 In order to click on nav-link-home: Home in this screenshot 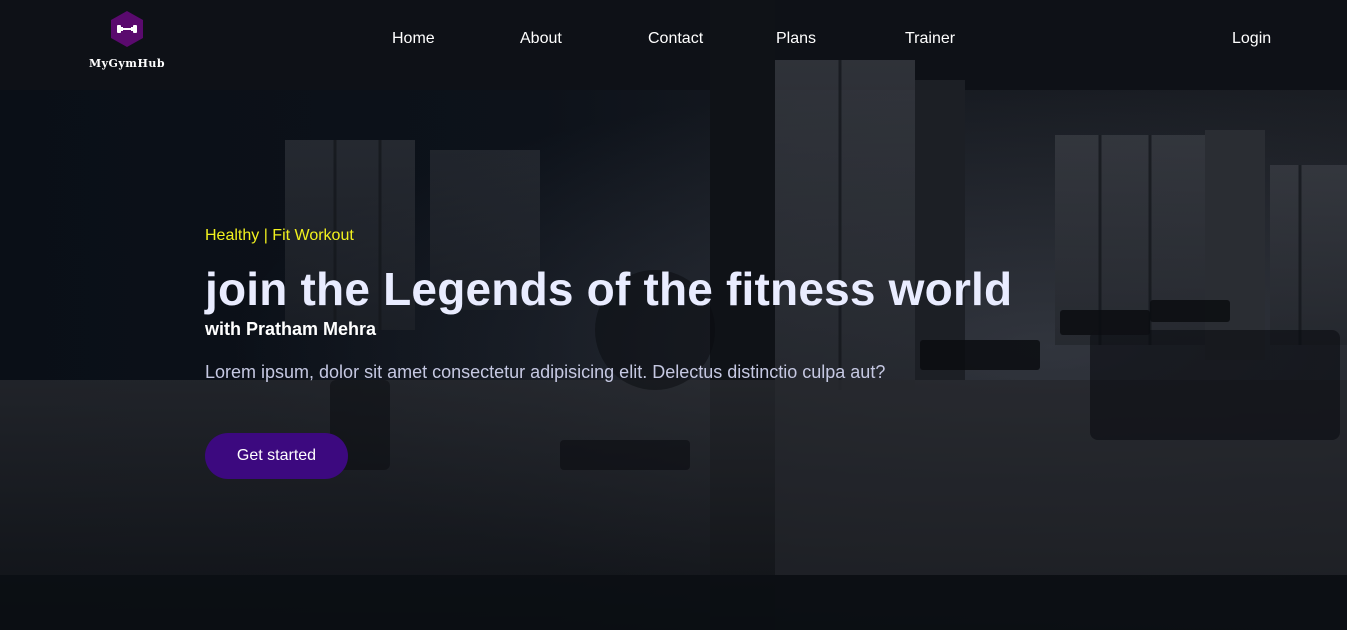, I will do `click(413, 39)`.